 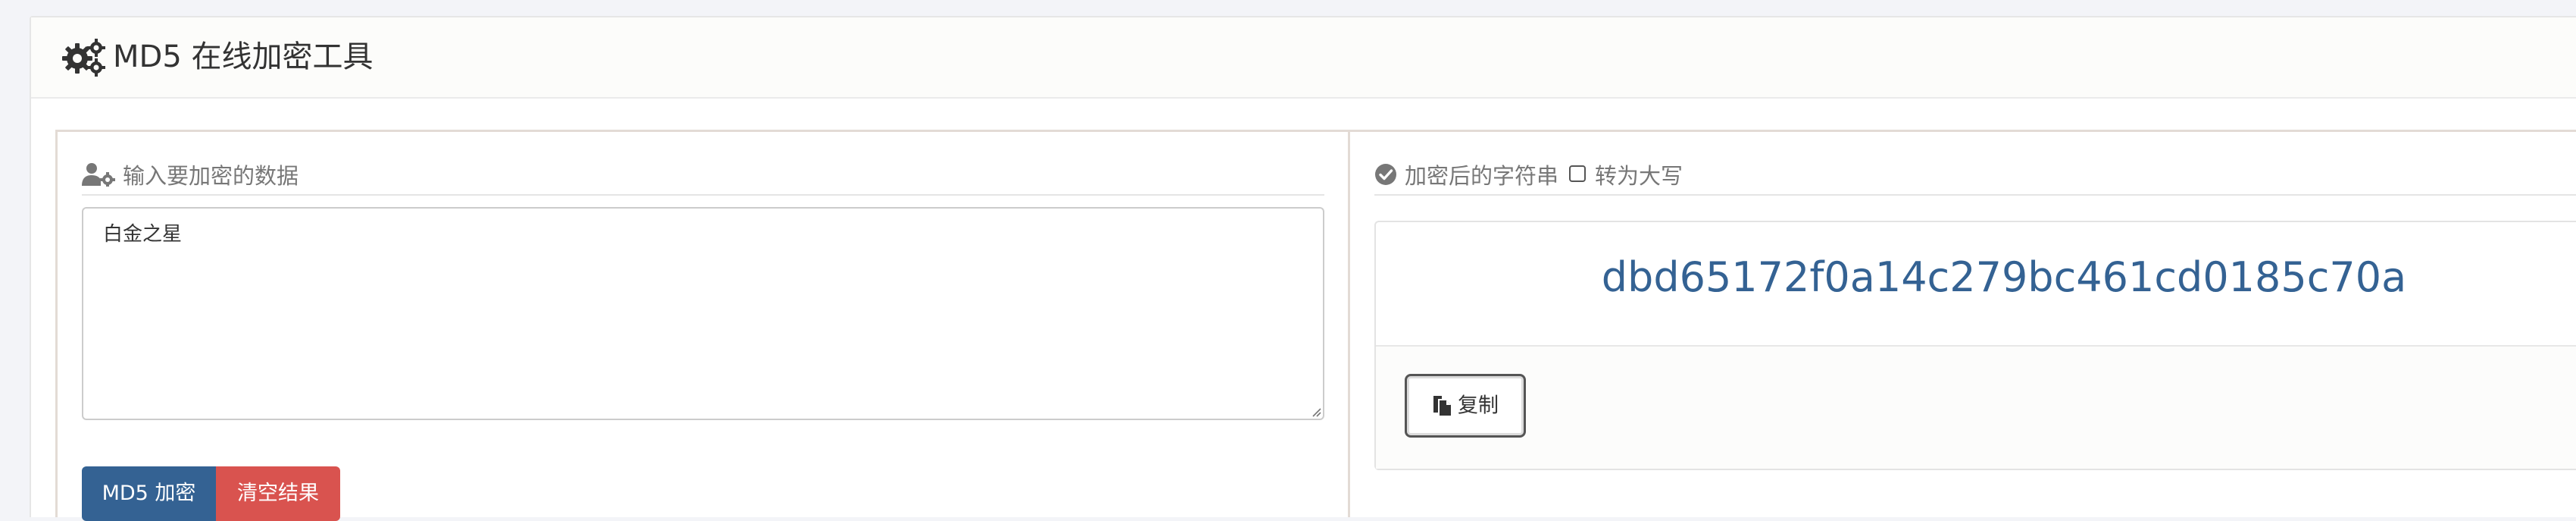 What do you see at coordinates (149, 493) in the screenshot?
I see `md5-encrypt-button: MD5 加密` at bounding box center [149, 493].